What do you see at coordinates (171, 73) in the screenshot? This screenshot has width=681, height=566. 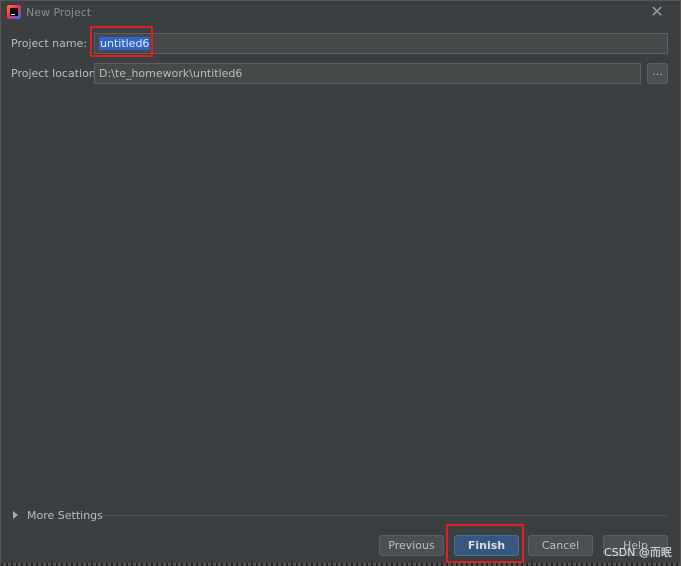 I see `project-location-value: D:\te_homework\untitled6` at bounding box center [171, 73].